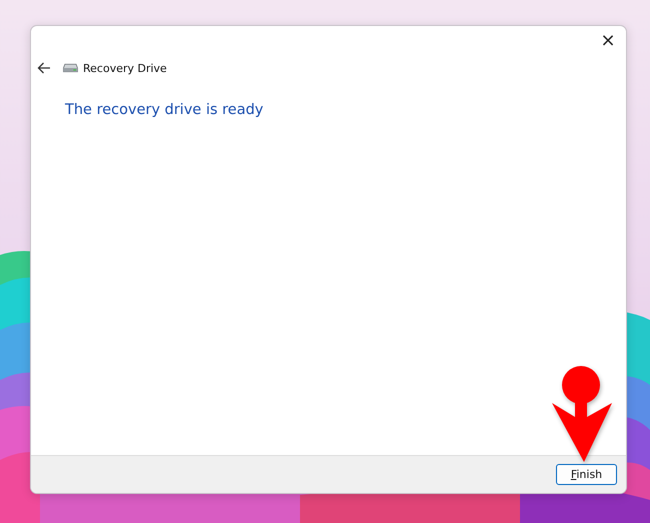  What do you see at coordinates (44, 68) in the screenshot?
I see `back-arrow-icon` at bounding box center [44, 68].